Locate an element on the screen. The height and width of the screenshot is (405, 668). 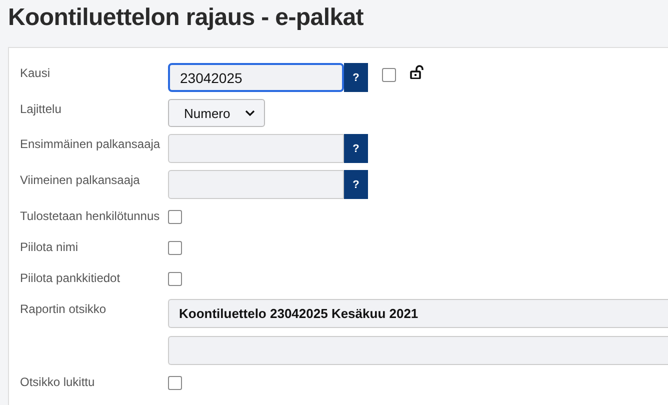
input-field: Koontiluettelo 23042025 Kesäkuu 2021 is located at coordinates (418, 313).